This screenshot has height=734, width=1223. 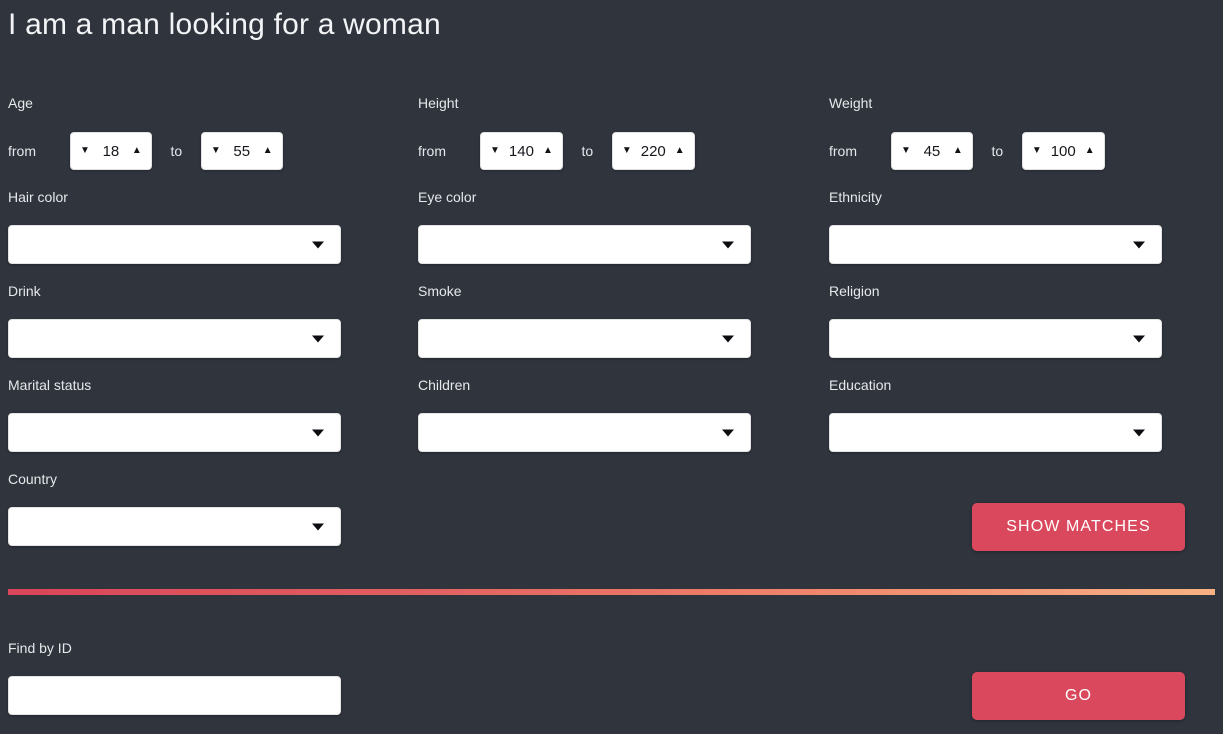 What do you see at coordinates (995, 244) in the screenshot?
I see `select-ethnicity` at bounding box center [995, 244].